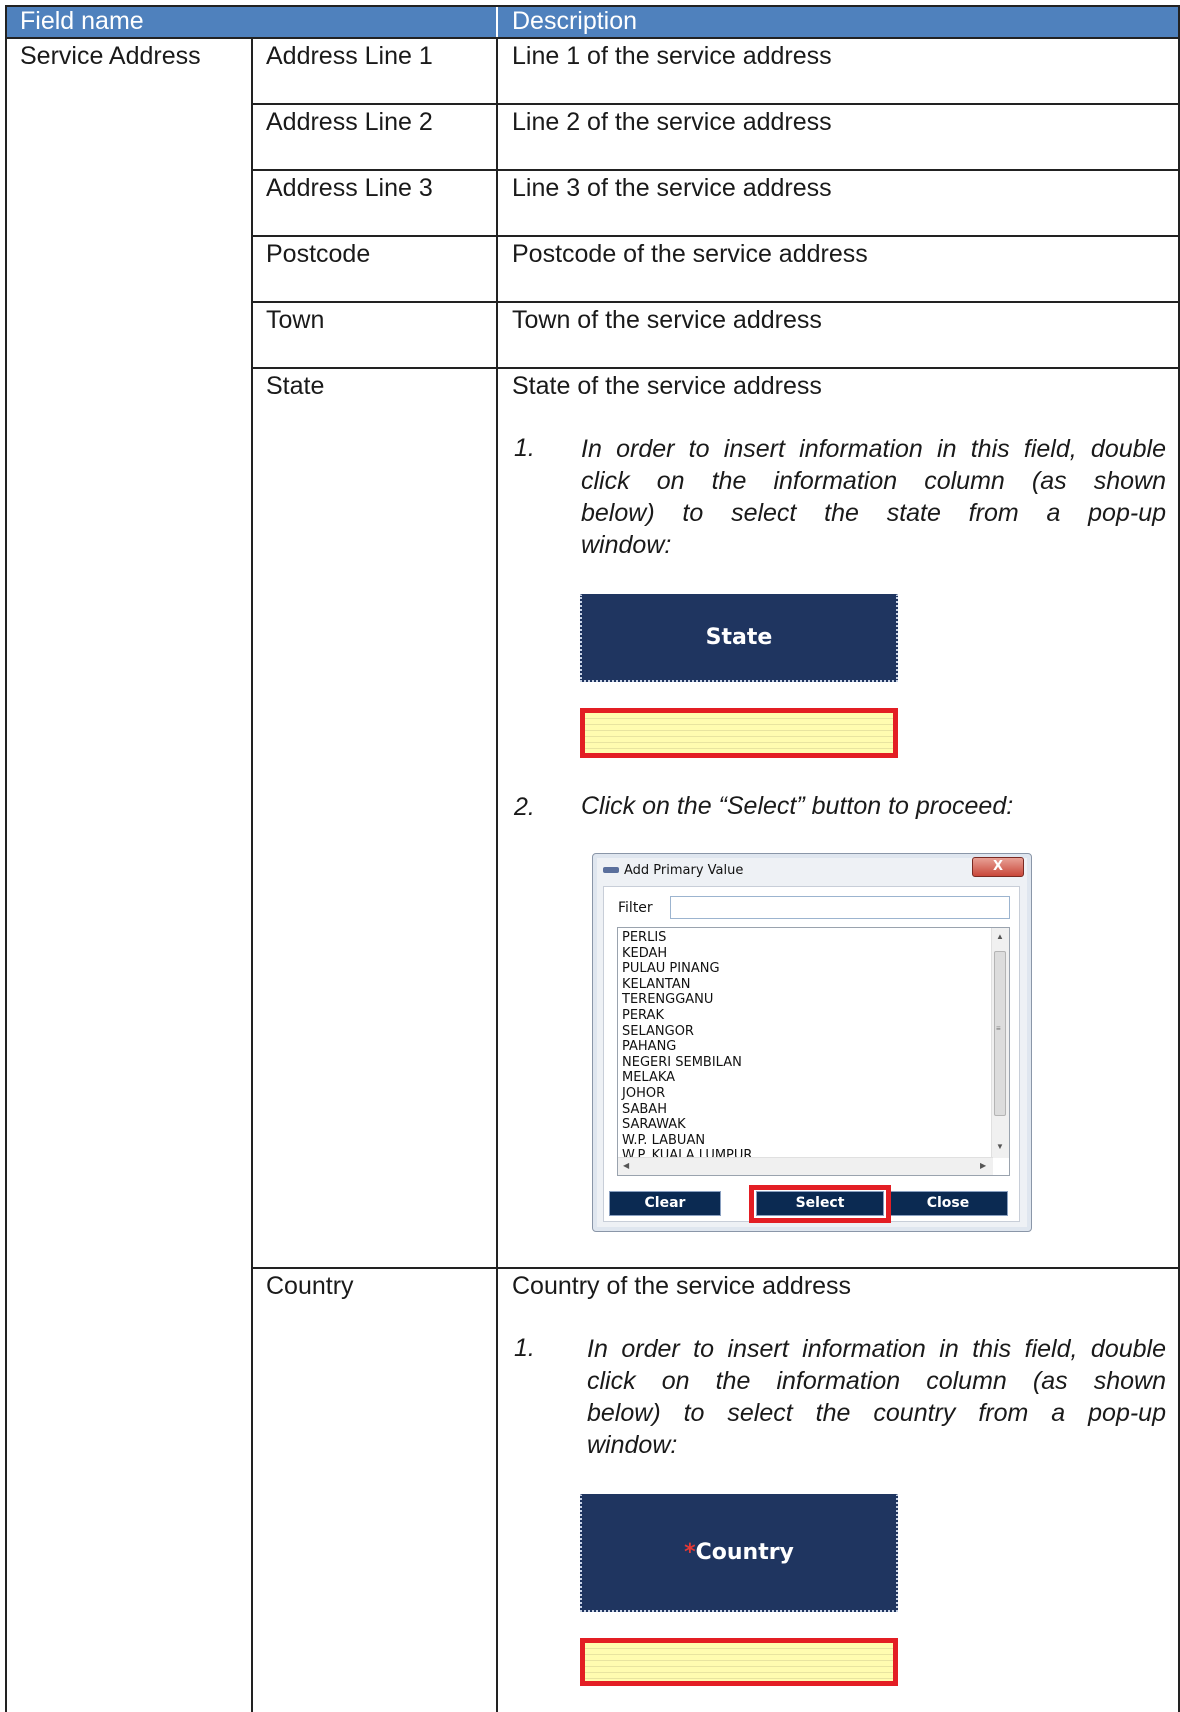  I want to click on scroll-up-icon: ▲, so click(1000, 936).